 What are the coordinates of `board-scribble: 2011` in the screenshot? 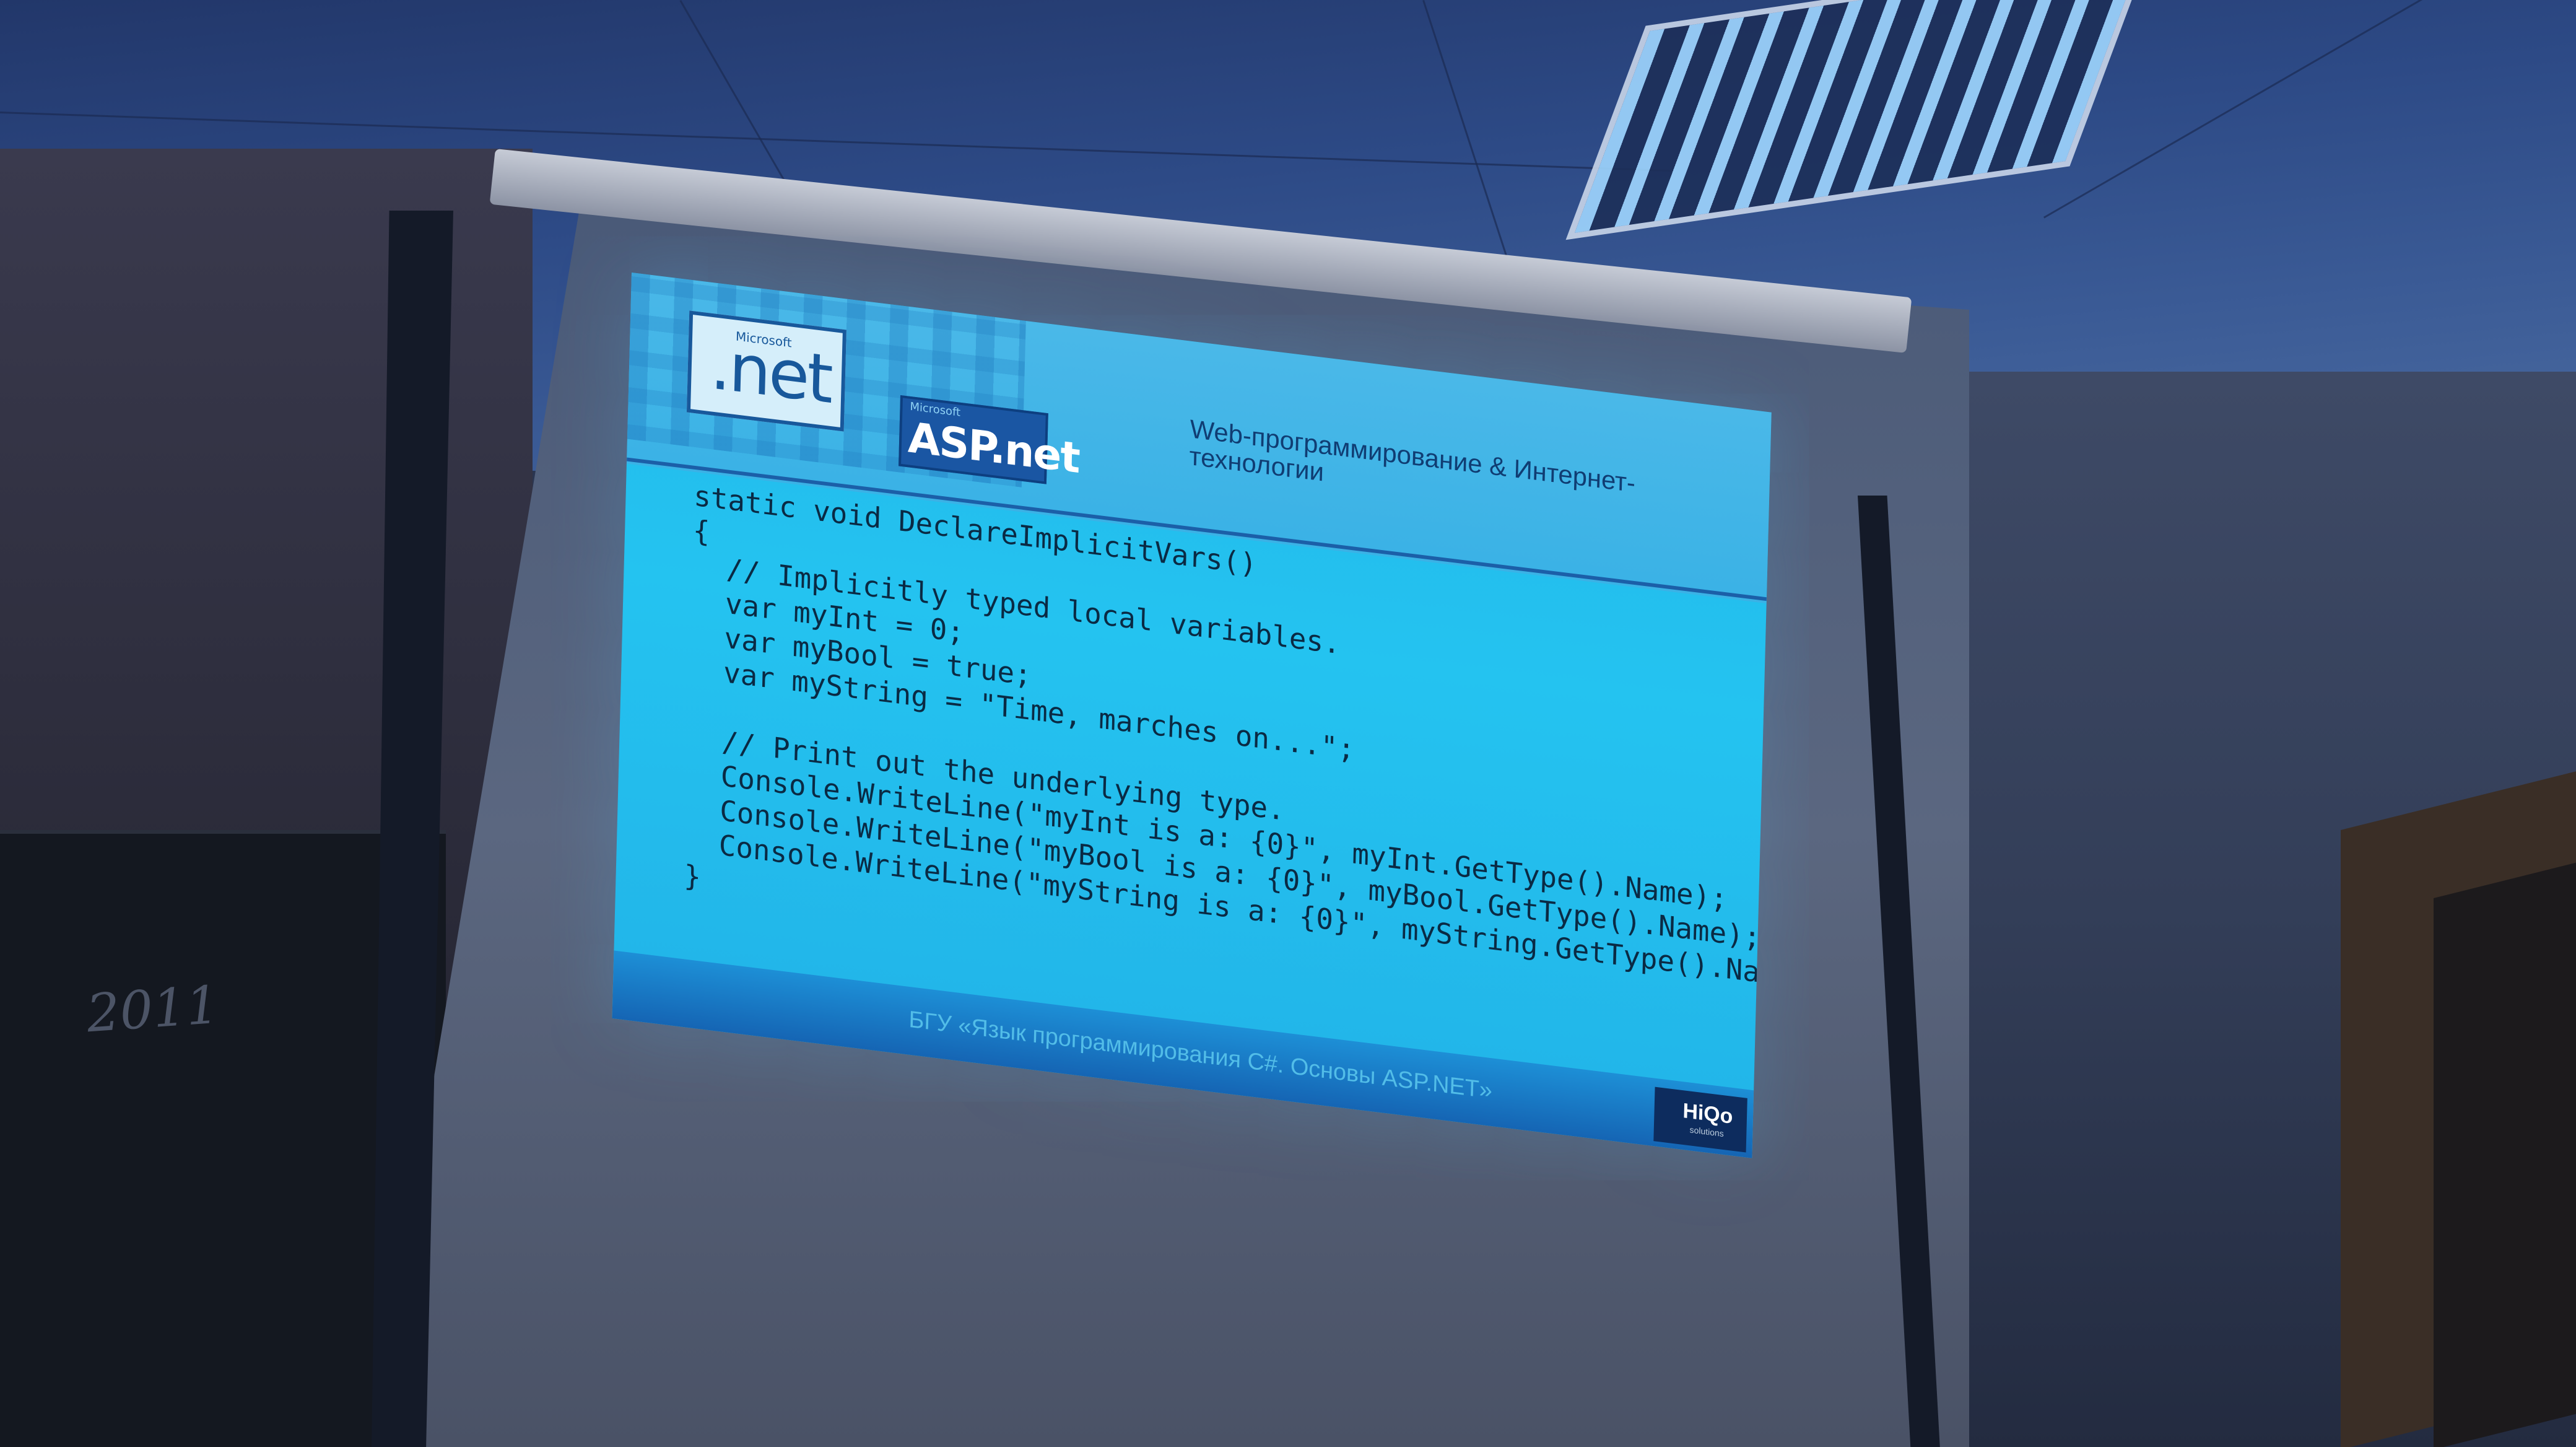 It's located at (152, 1009).